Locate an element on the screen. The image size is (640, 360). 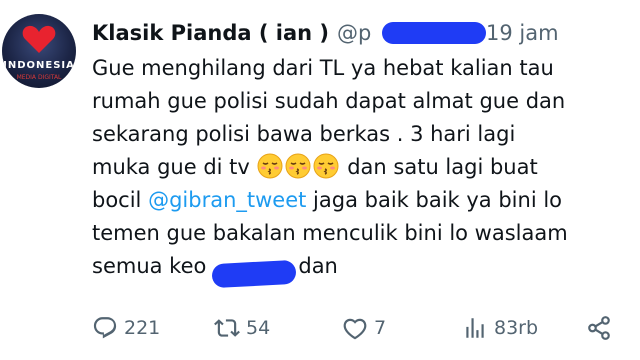
views-icon is located at coordinates (475, 328).